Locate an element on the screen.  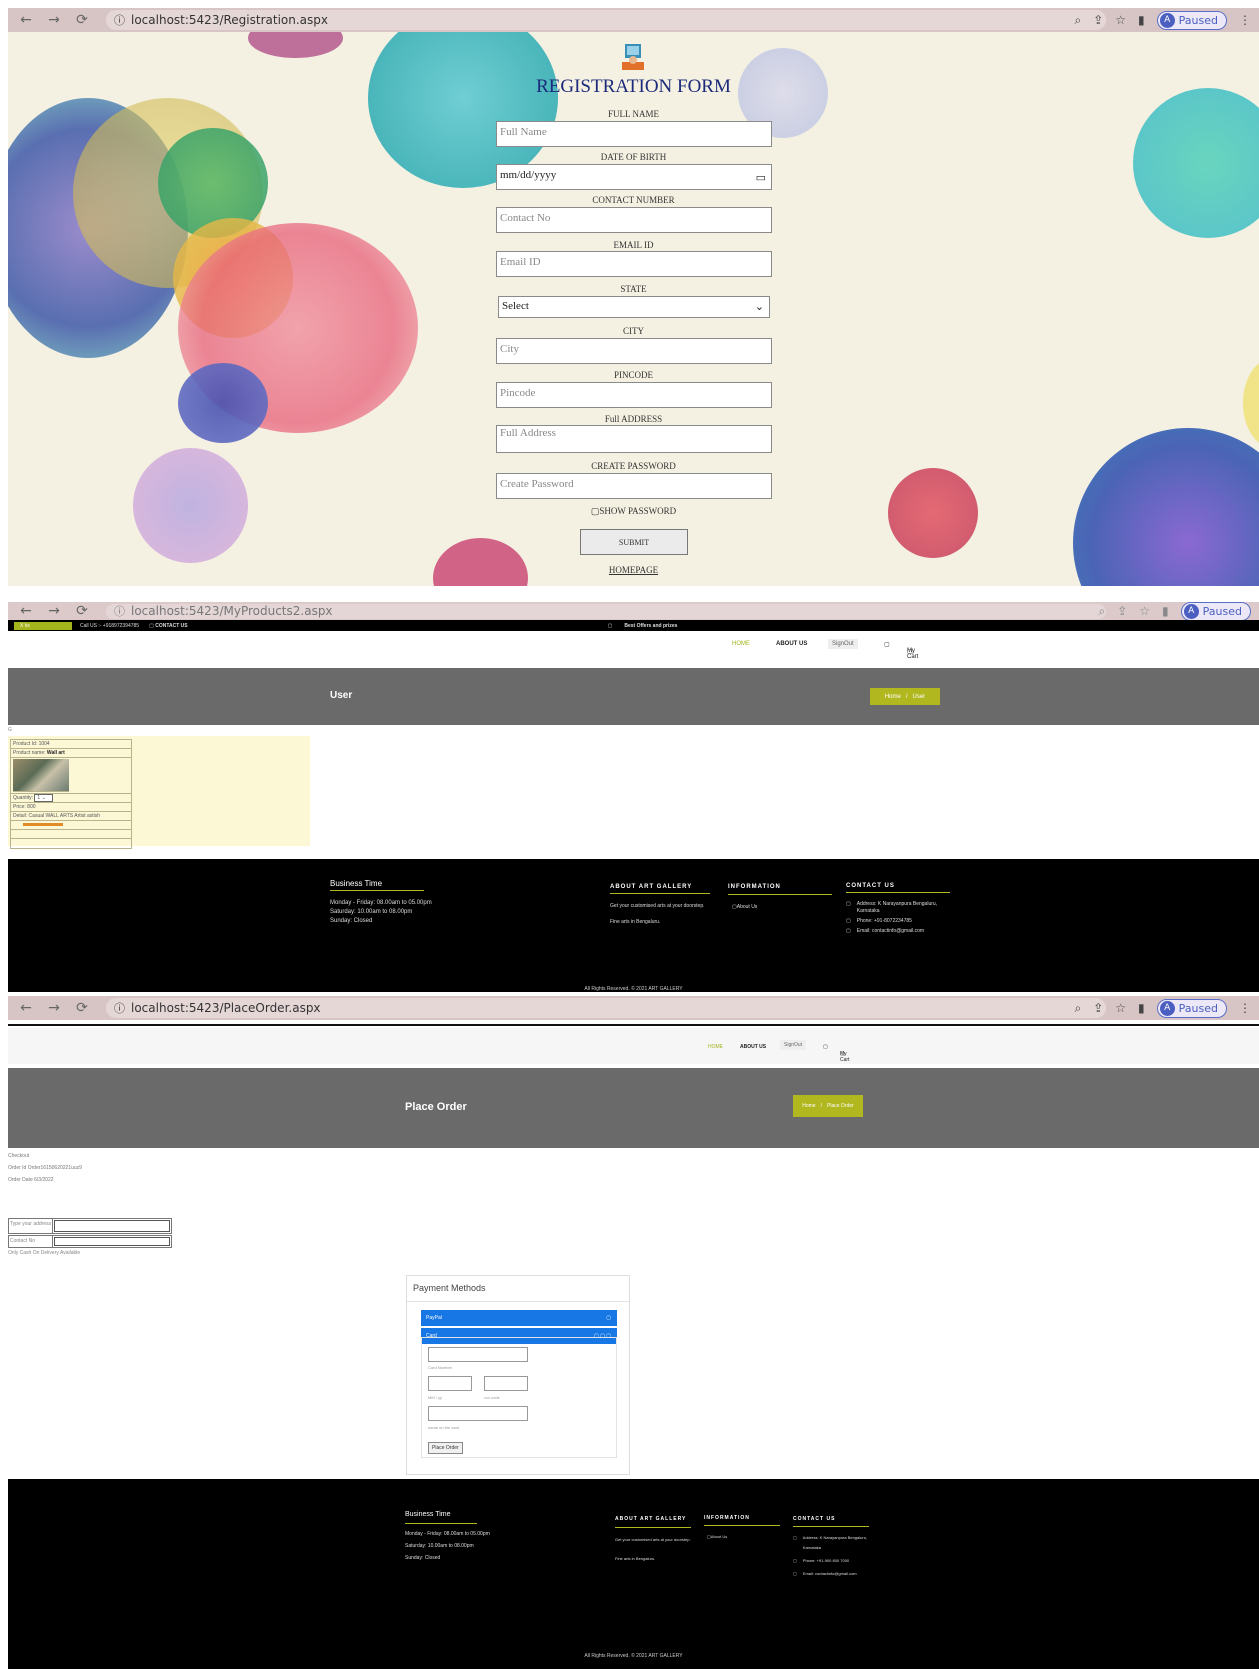
password-input: Create Password is located at coordinates (634, 486).